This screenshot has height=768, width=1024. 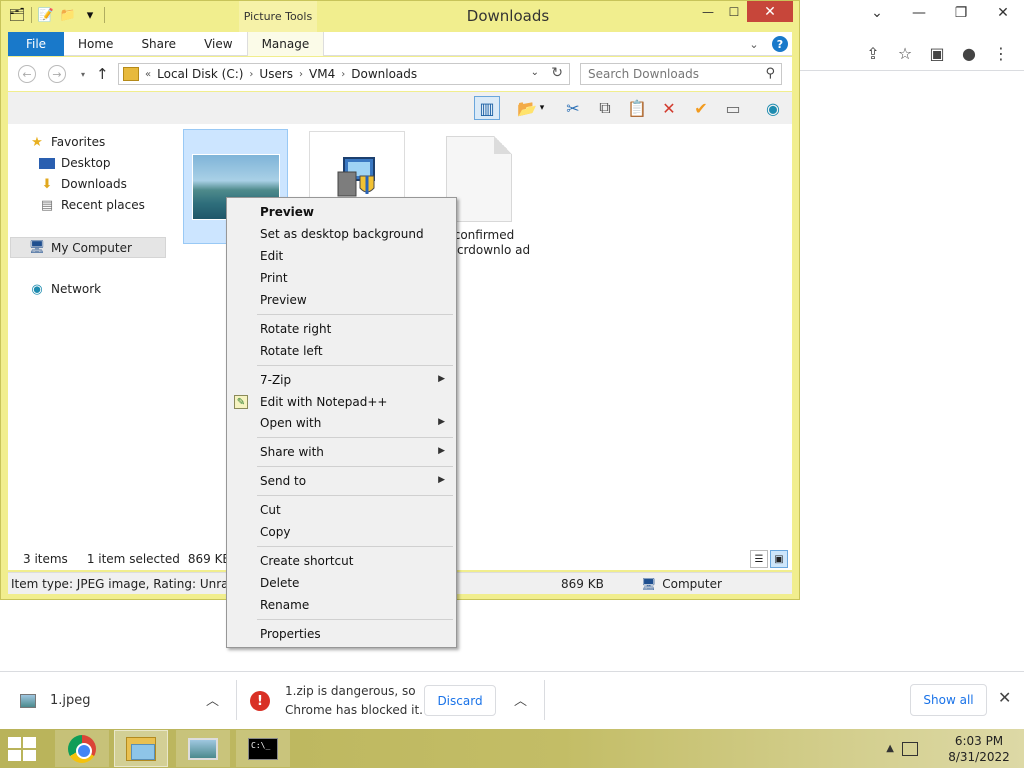 What do you see at coordinates (88, 247) in the screenshot?
I see `sidebar-item-my-computer: 🖥 My Computer` at bounding box center [88, 247].